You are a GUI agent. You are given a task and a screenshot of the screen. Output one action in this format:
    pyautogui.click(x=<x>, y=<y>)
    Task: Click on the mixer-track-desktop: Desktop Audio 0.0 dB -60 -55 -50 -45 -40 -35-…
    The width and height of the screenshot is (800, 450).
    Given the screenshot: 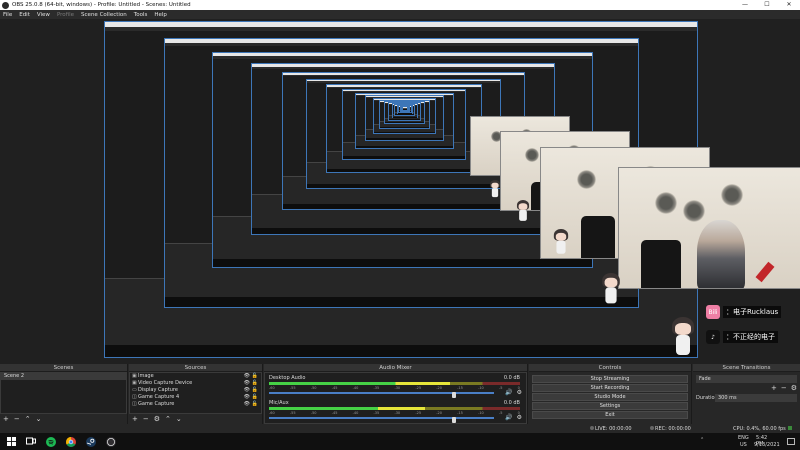 What is the action you would take?
    pyautogui.click(x=395, y=387)
    